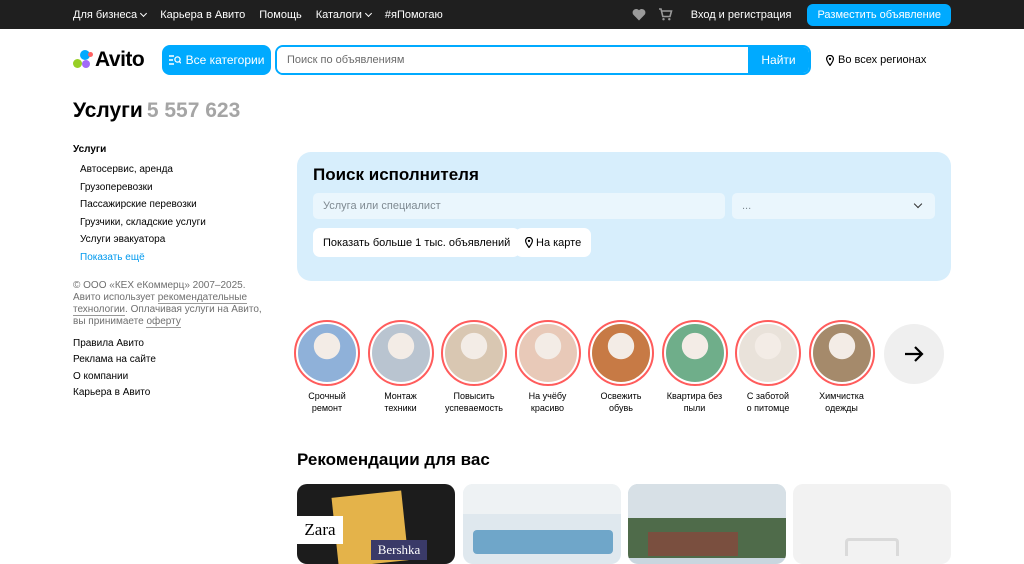 The width and height of the screenshot is (1024, 564). I want to click on search-button: Найти, so click(778, 60).